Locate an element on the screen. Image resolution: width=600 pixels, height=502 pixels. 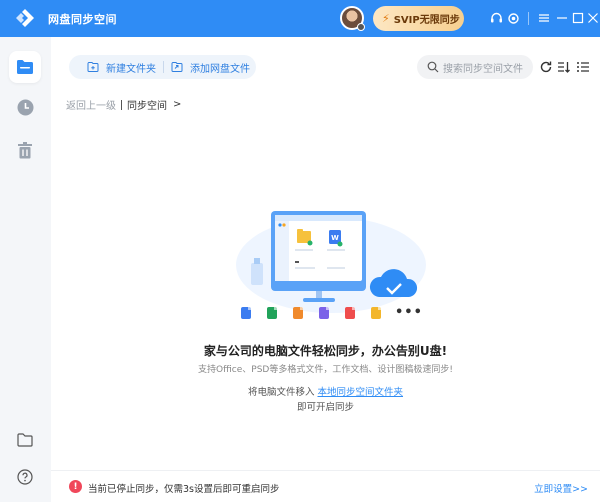
search-input: 搜索同步空间文件 is located at coordinates (475, 67).